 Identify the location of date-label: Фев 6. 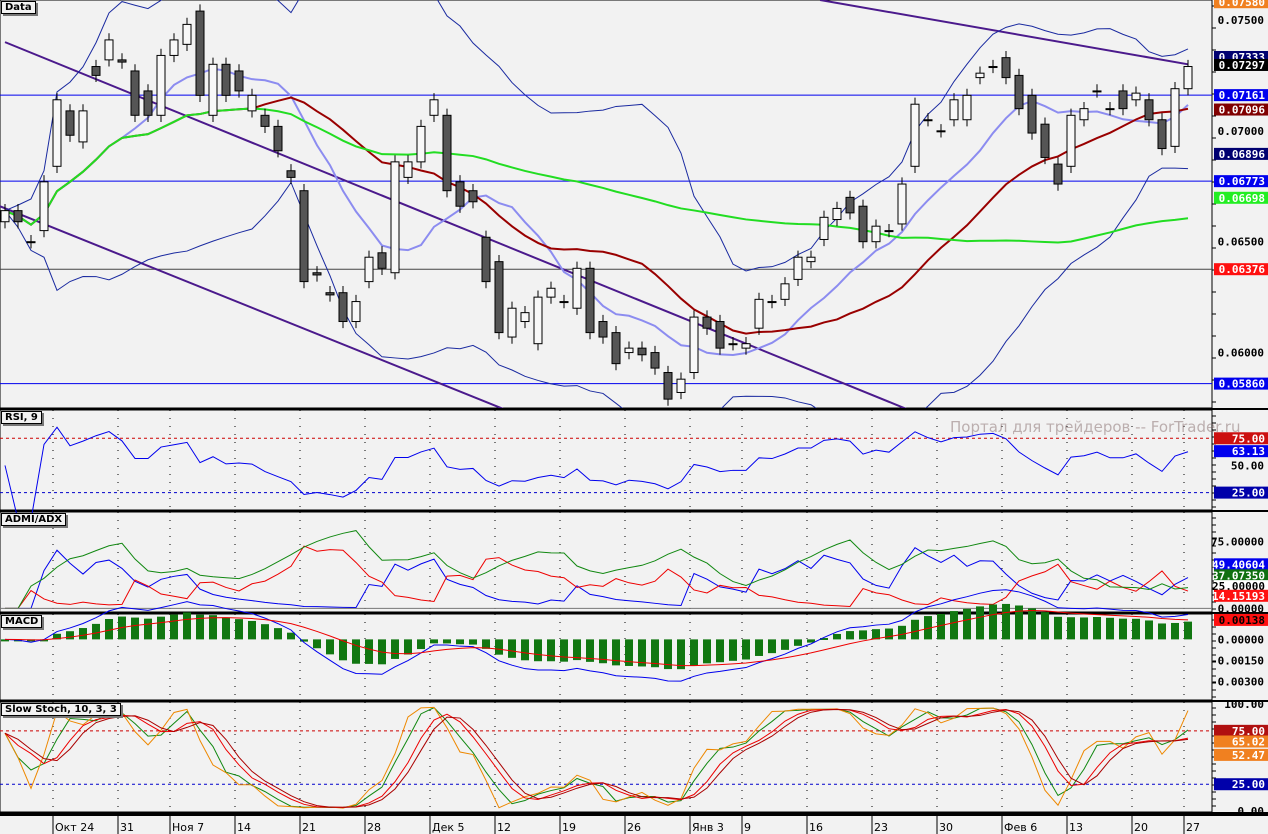
(1020, 827).